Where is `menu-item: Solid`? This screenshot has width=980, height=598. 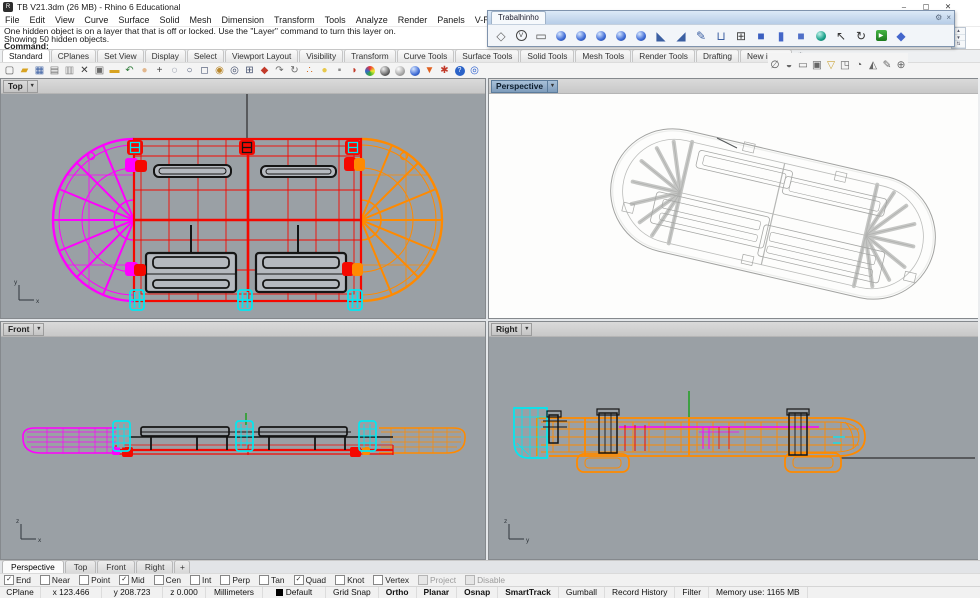 menu-item: Solid is located at coordinates (169, 20).